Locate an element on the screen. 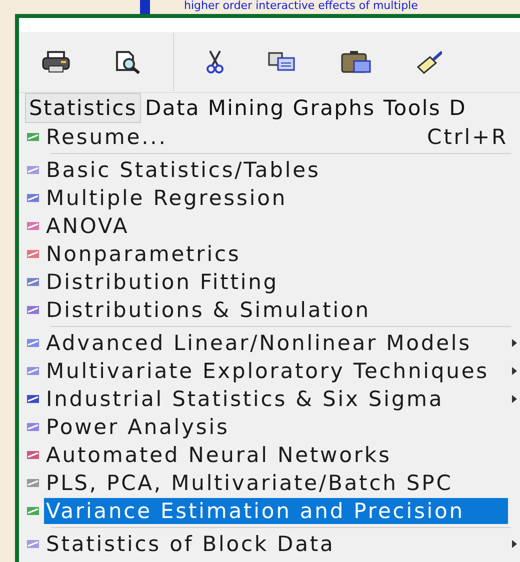  magnifier-page-icon is located at coordinates (128, 62).